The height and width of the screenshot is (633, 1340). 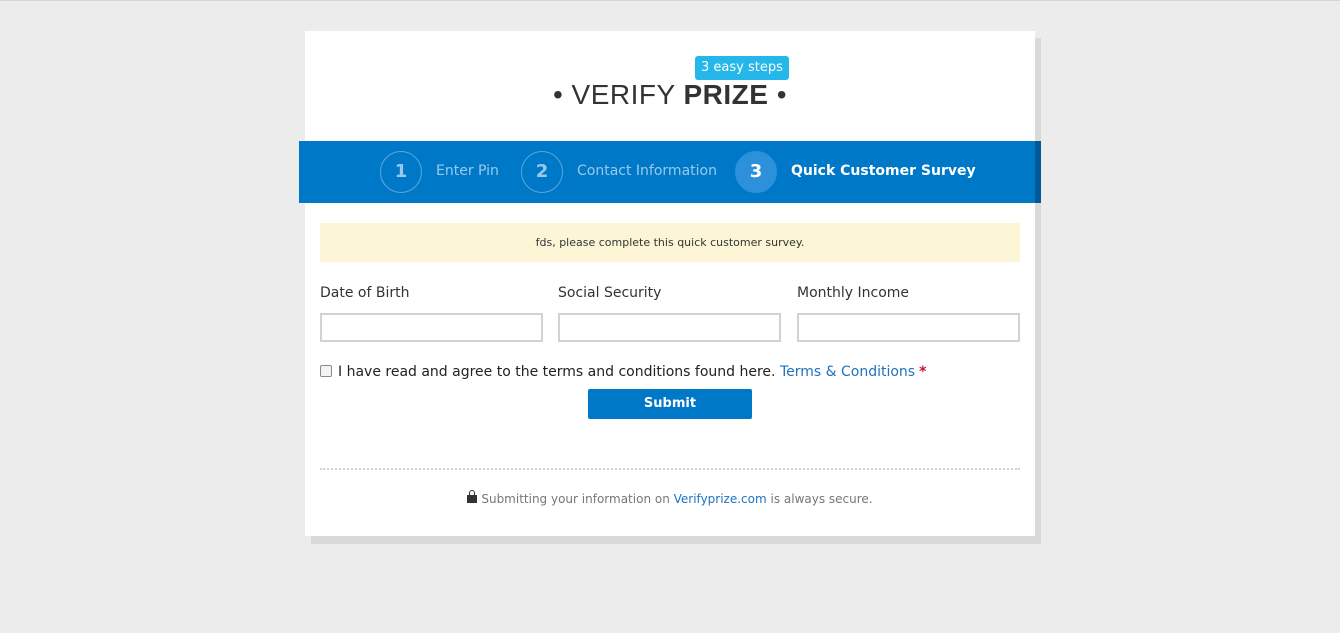 I want to click on page-title: • VERIFY PRIZE •, so click(x=670, y=95).